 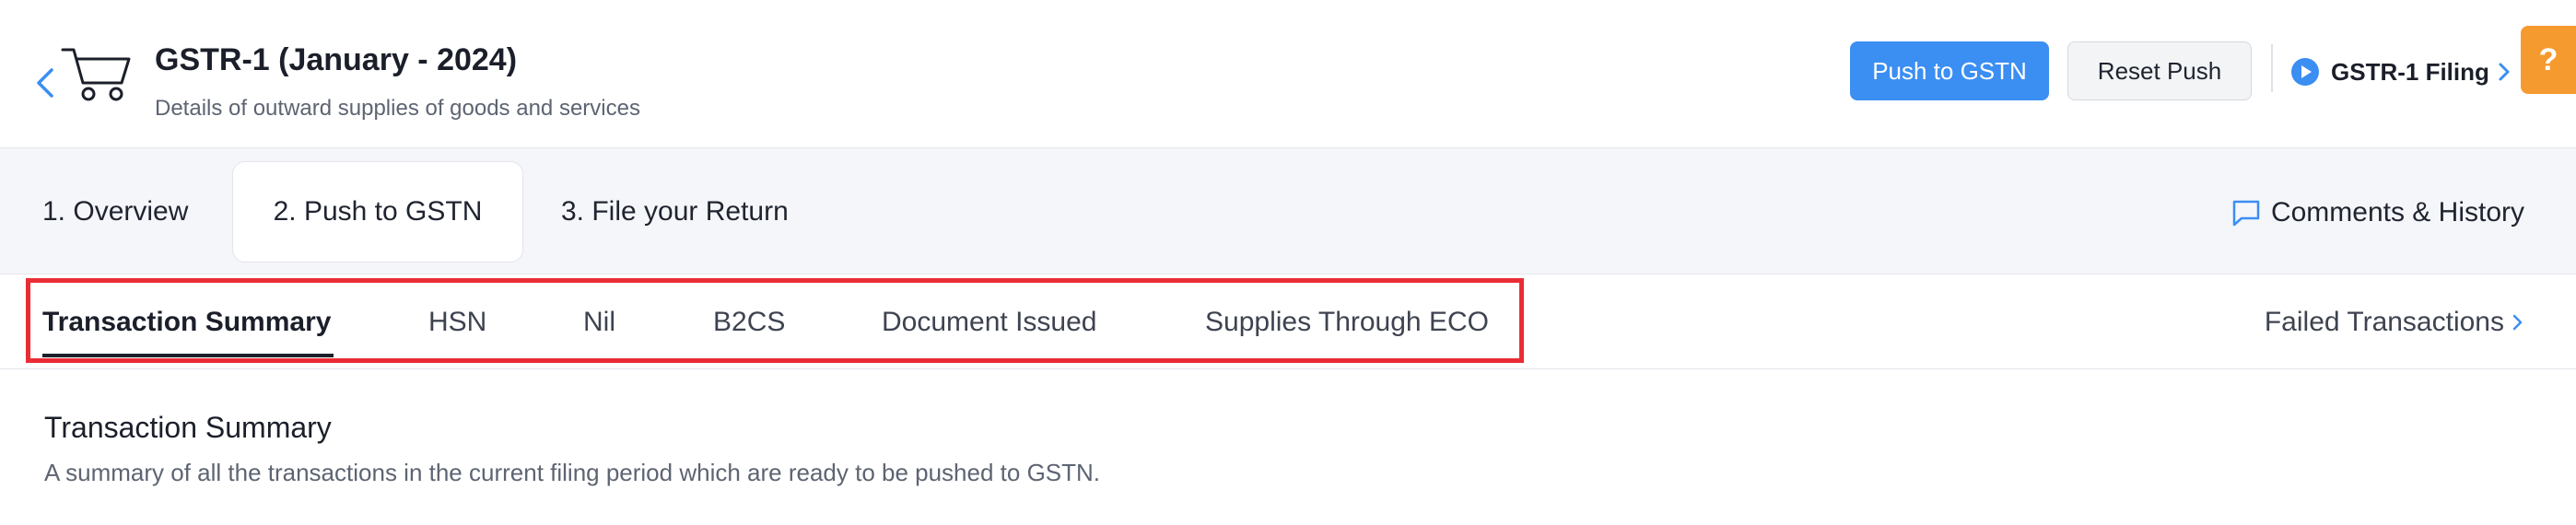 I want to click on gstr1-filing-label: GSTR-1 Filing, so click(x=2410, y=71).